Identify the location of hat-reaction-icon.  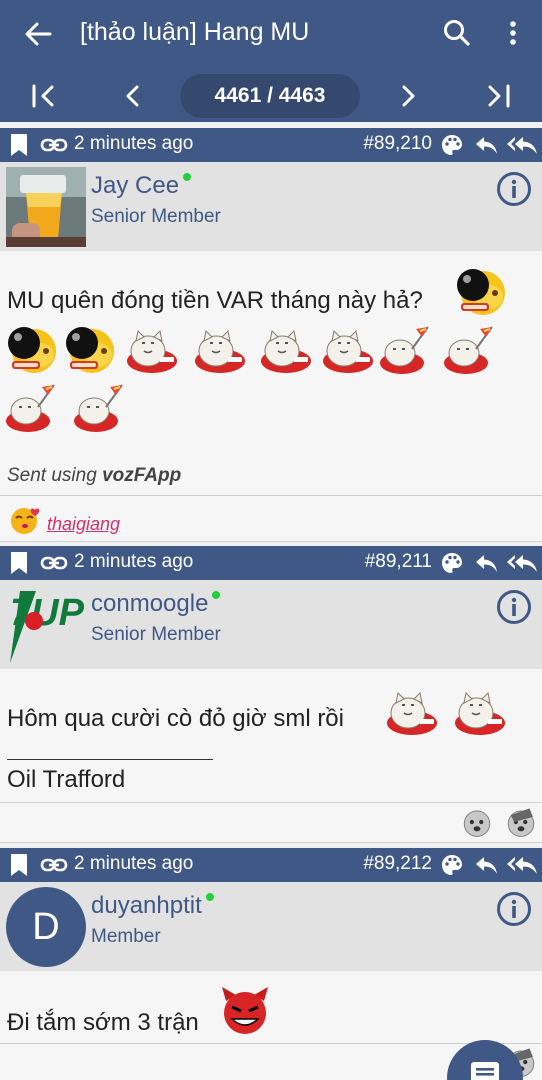
(521, 822).